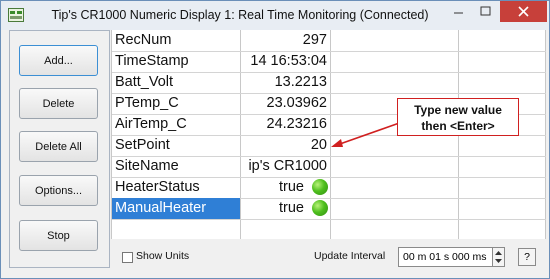 This screenshot has height=279, width=550. Describe the element at coordinates (285, 166) in the screenshot. I see `field-value: ip's CR1000` at that location.